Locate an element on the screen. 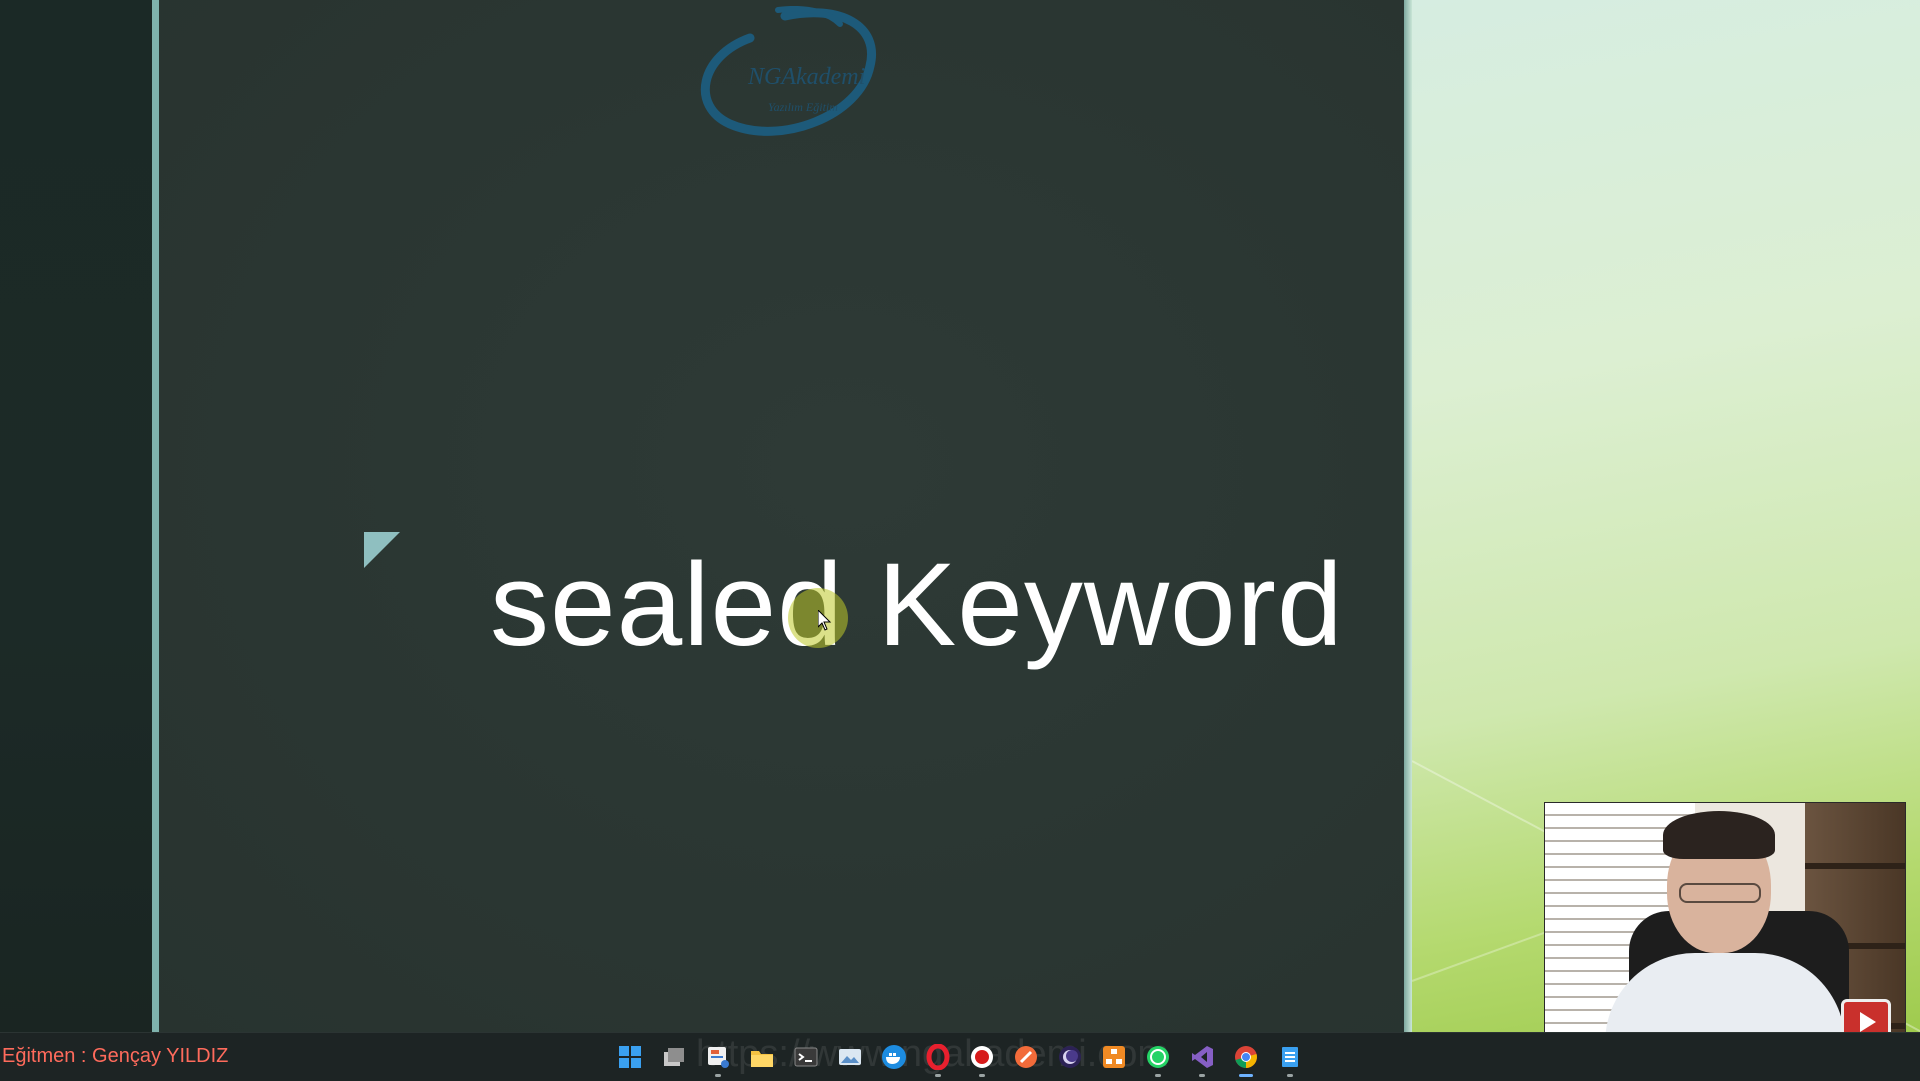  record-icon is located at coordinates (982, 1058).